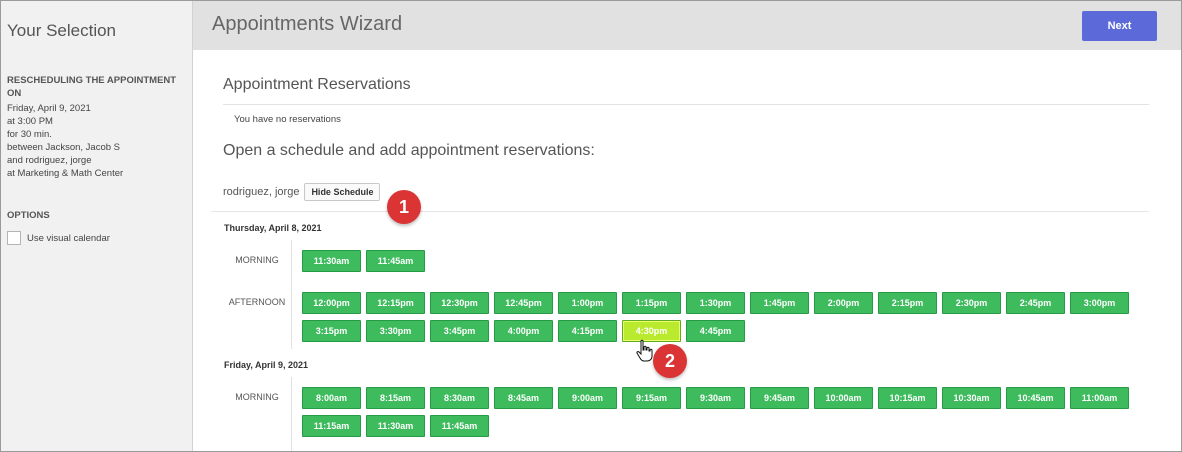  Describe the element at coordinates (291, 414) in the screenshot. I see `schedule-divider` at that location.